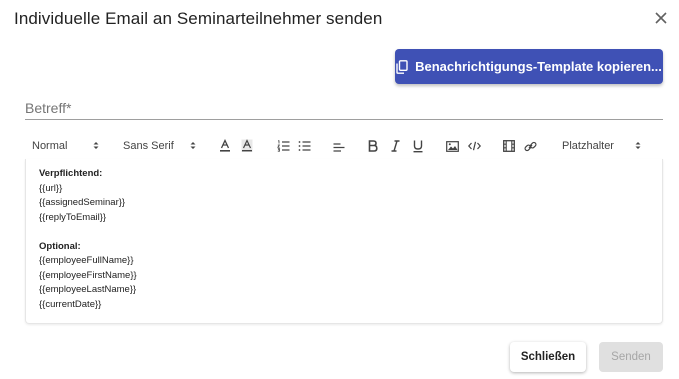  Describe the element at coordinates (86, 260) in the screenshot. I see `placeholder-item: {{employeeFullName}}` at that location.